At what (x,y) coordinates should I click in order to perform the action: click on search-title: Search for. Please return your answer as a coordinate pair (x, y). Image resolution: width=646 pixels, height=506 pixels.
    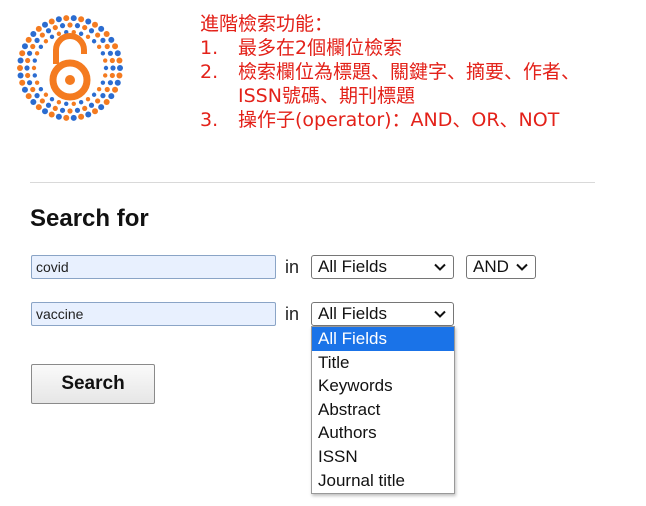
    Looking at the image, I should click on (89, 219).